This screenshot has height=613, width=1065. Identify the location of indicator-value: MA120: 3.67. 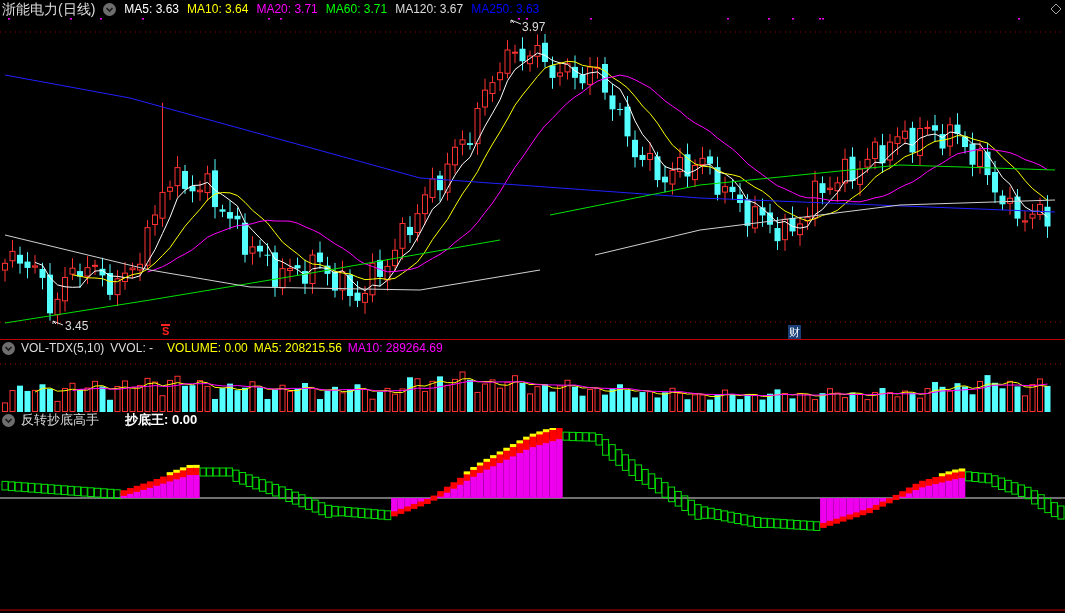
(429, 9).